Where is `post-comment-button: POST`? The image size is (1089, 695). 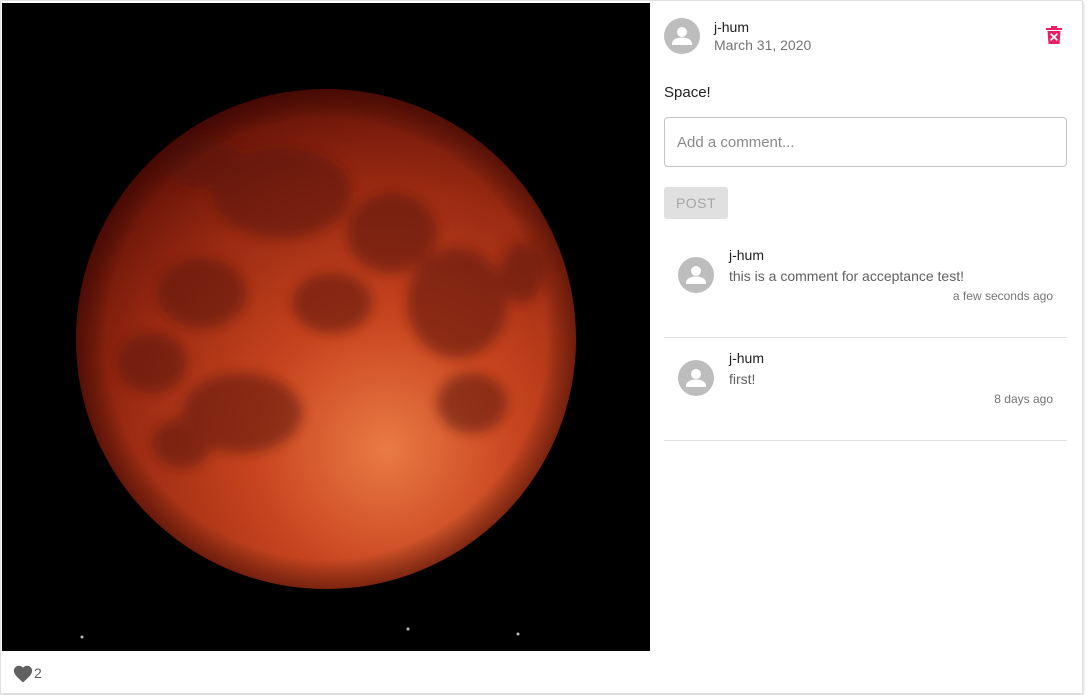 post-comment-button: POST is located at coordinates (696, 203).